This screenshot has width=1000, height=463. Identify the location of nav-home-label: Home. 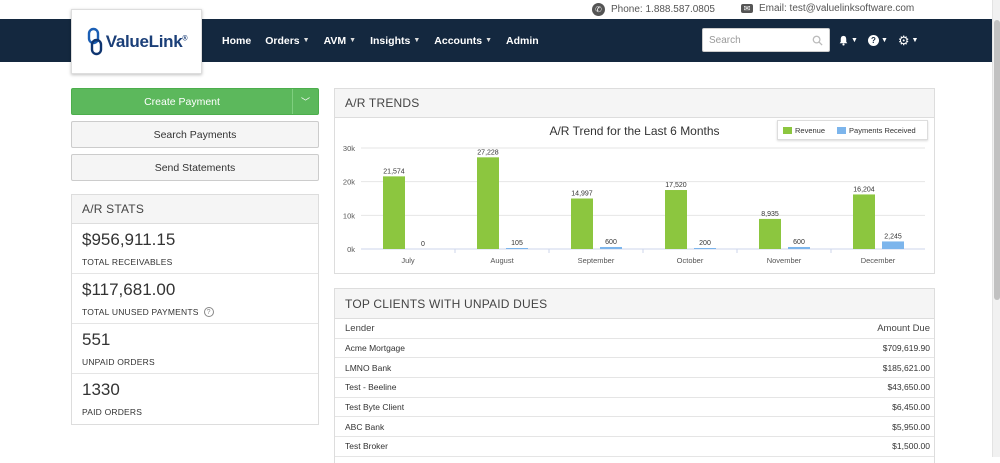
(237, 40).